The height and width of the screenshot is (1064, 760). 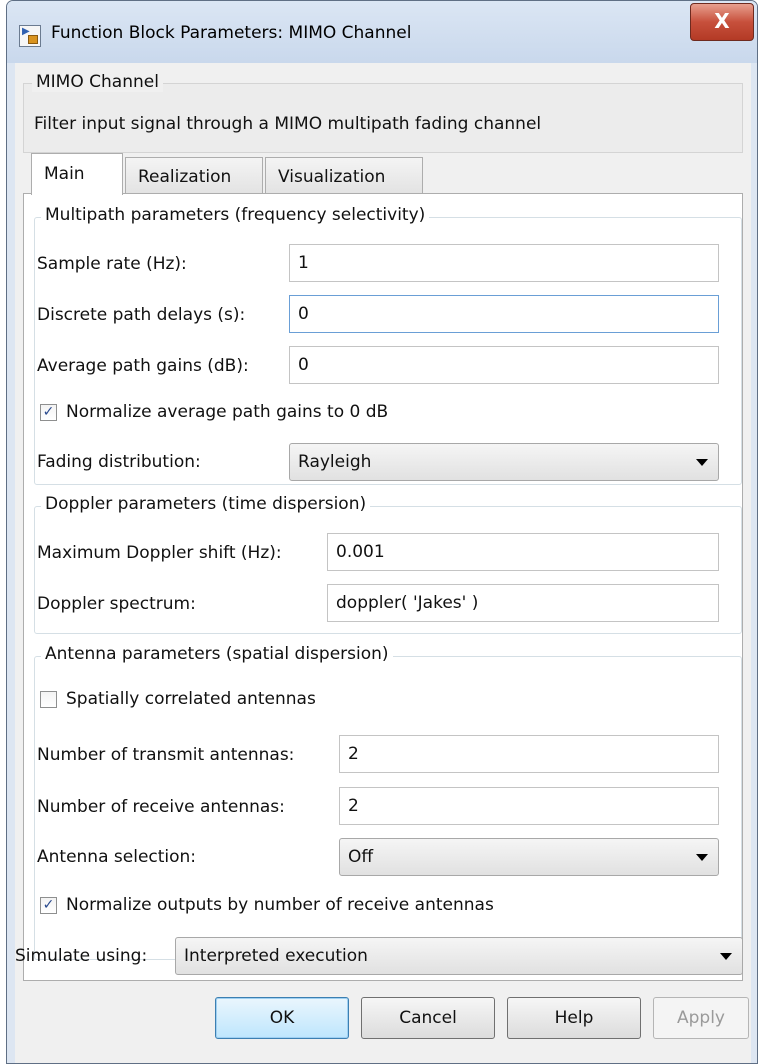 What do you see at coordinates (217, 654) in the screenshot?
I see `antenna-legend: Antenna parameters (spatial dispersion)` at bounding box center [217, 654].